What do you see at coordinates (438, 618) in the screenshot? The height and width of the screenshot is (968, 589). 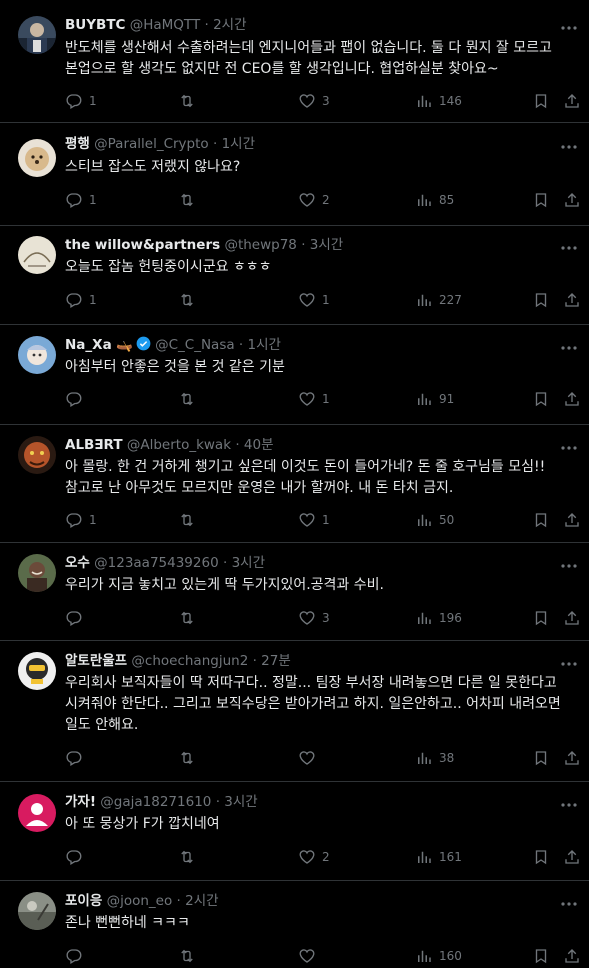 I see `views-button: 196` at bounding box center [438, 618].